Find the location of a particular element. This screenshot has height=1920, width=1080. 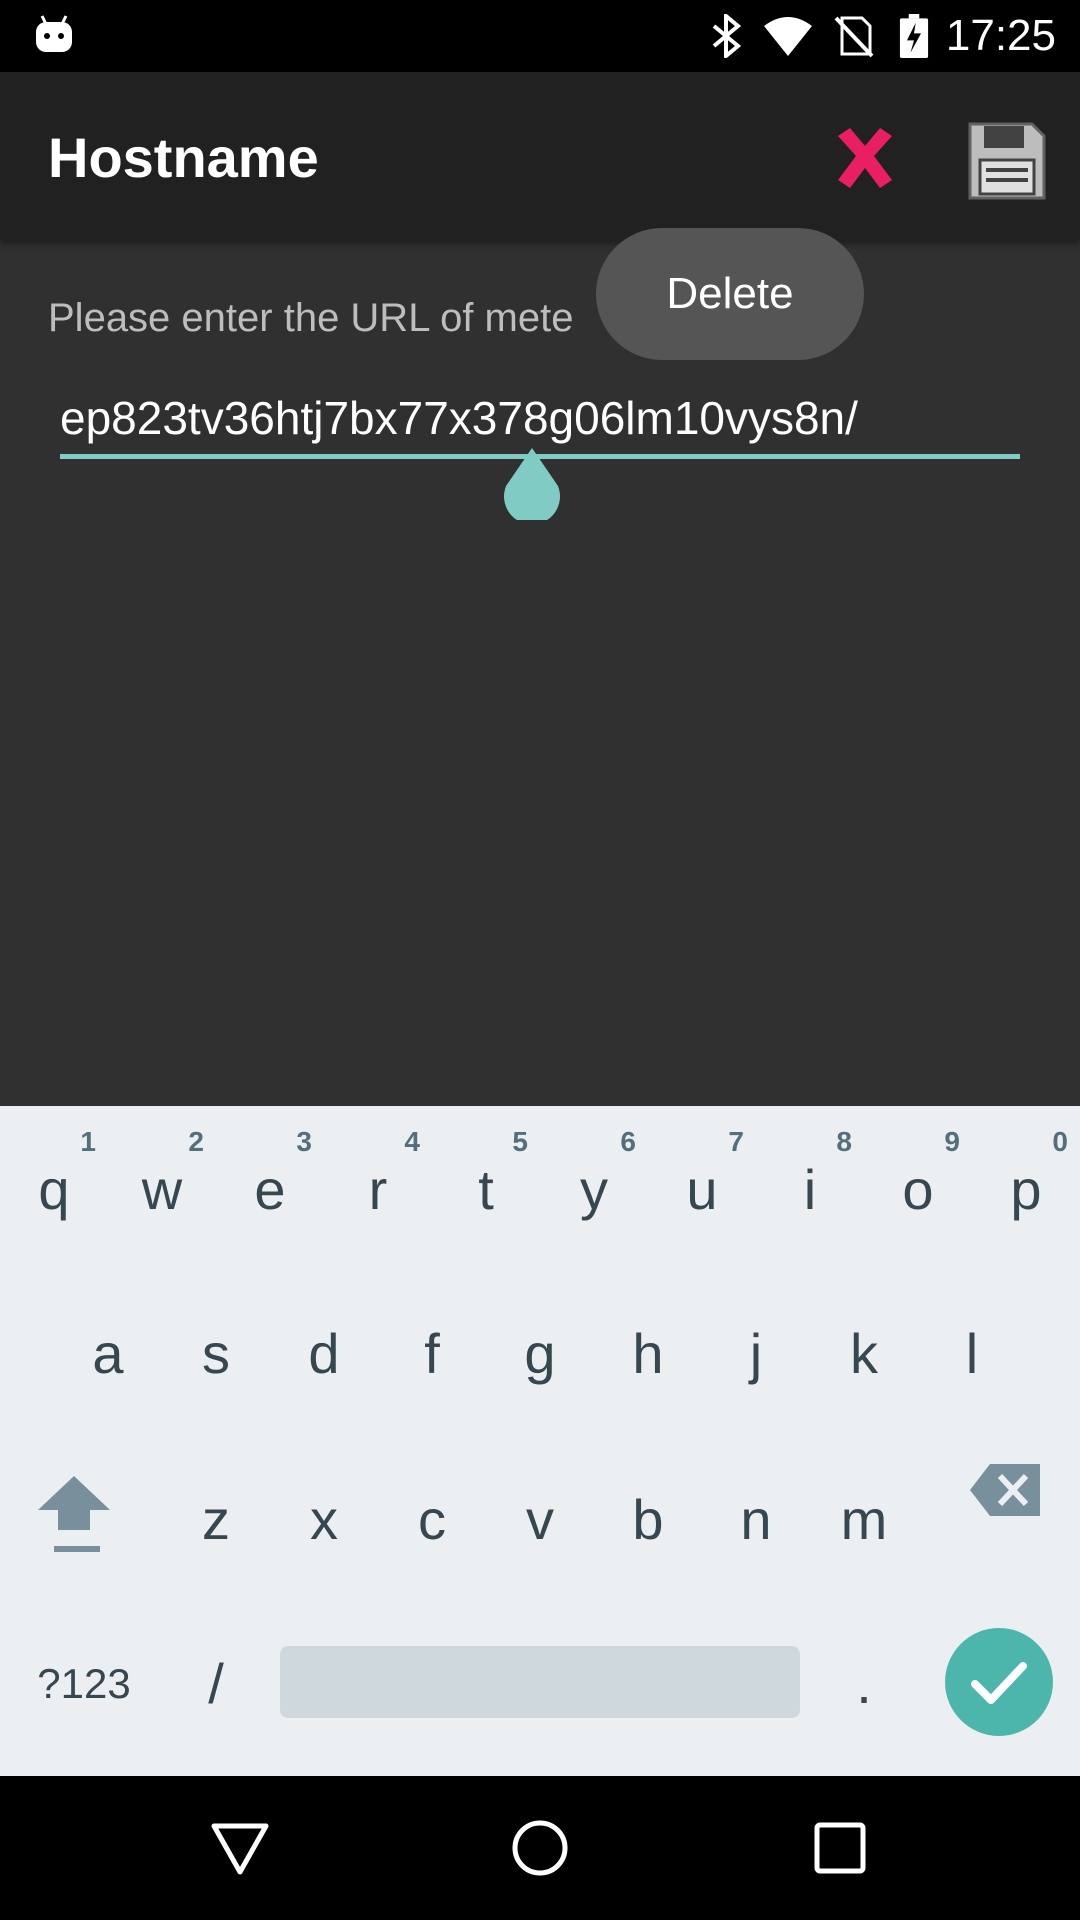

key-label-i: i is located at coordinates (810, 1189).